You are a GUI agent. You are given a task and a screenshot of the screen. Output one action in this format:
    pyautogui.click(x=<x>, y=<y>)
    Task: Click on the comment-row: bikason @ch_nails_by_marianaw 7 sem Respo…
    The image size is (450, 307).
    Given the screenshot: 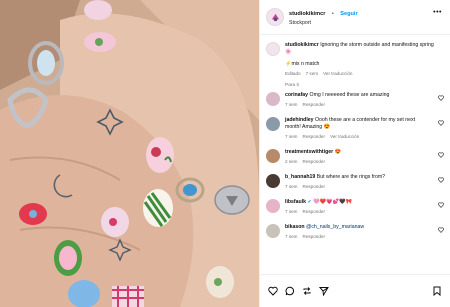 What is the action you would take?
    pyautogui.click(x=355, y=232)
    